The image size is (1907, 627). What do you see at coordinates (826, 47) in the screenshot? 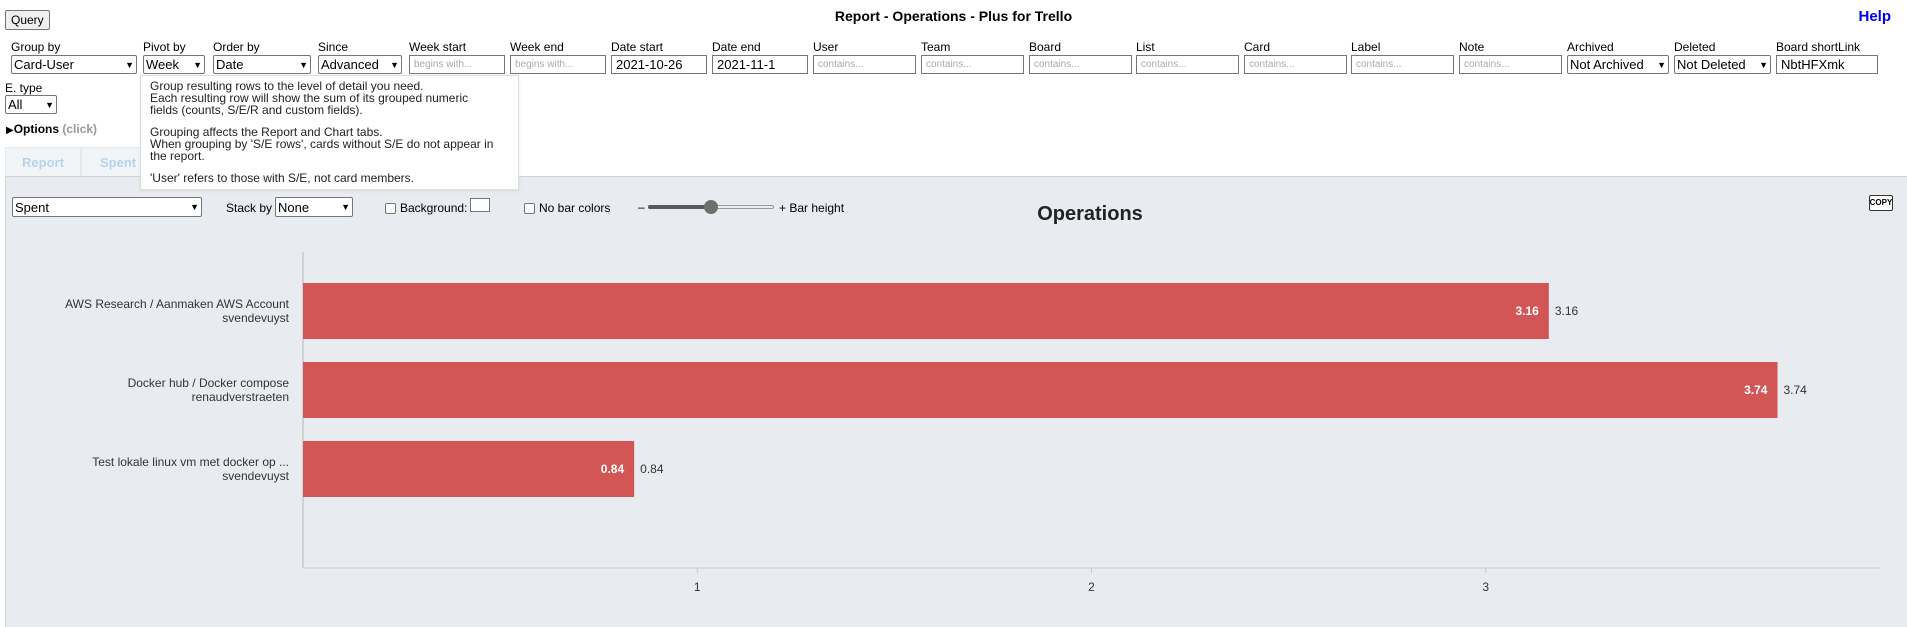
I see `user-label: User` at bounding box center [826, 47].